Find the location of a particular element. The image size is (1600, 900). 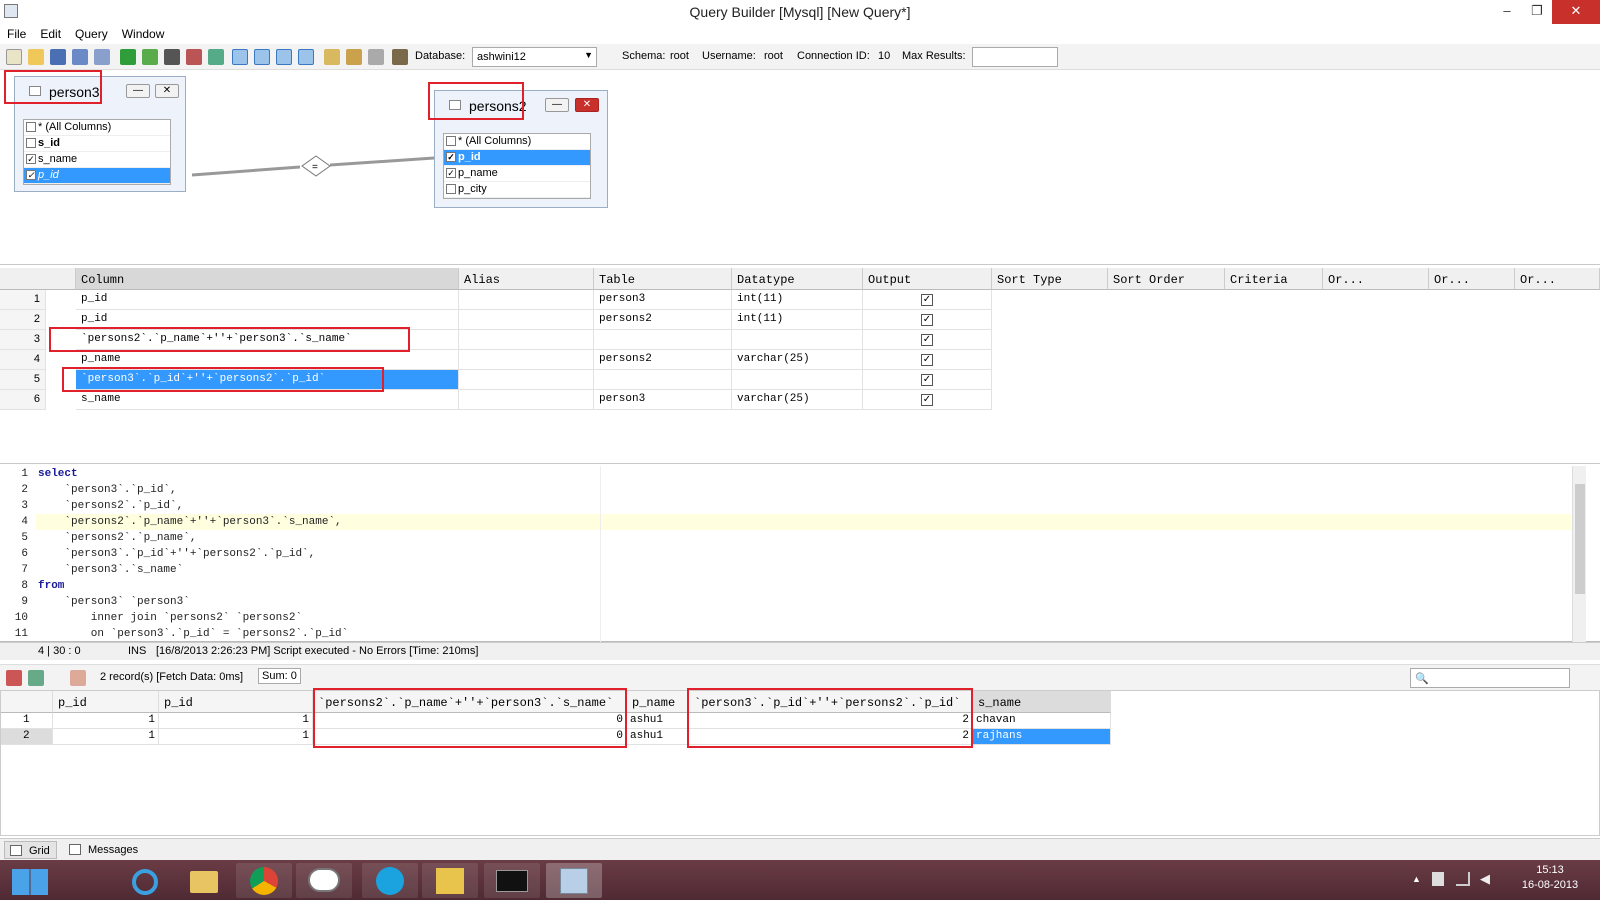

refresh-icon is located at coordinates (78, 678).